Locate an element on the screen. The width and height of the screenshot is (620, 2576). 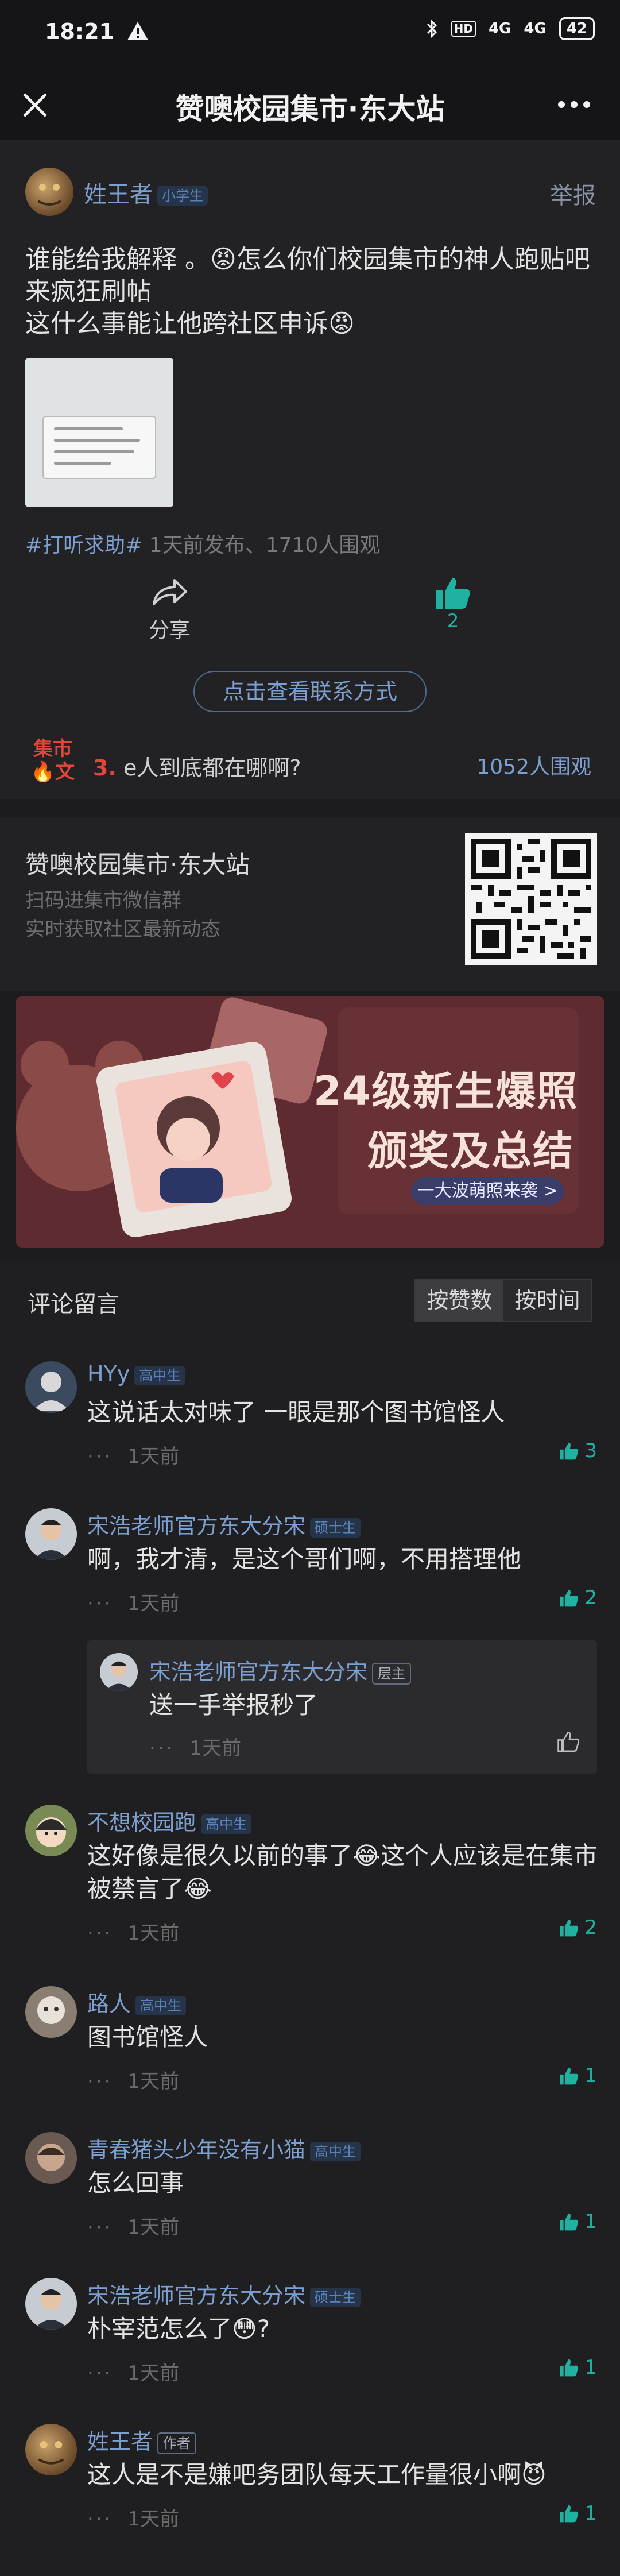
hot-label: 集市 🔥文 is located at coordinates (53, 760).